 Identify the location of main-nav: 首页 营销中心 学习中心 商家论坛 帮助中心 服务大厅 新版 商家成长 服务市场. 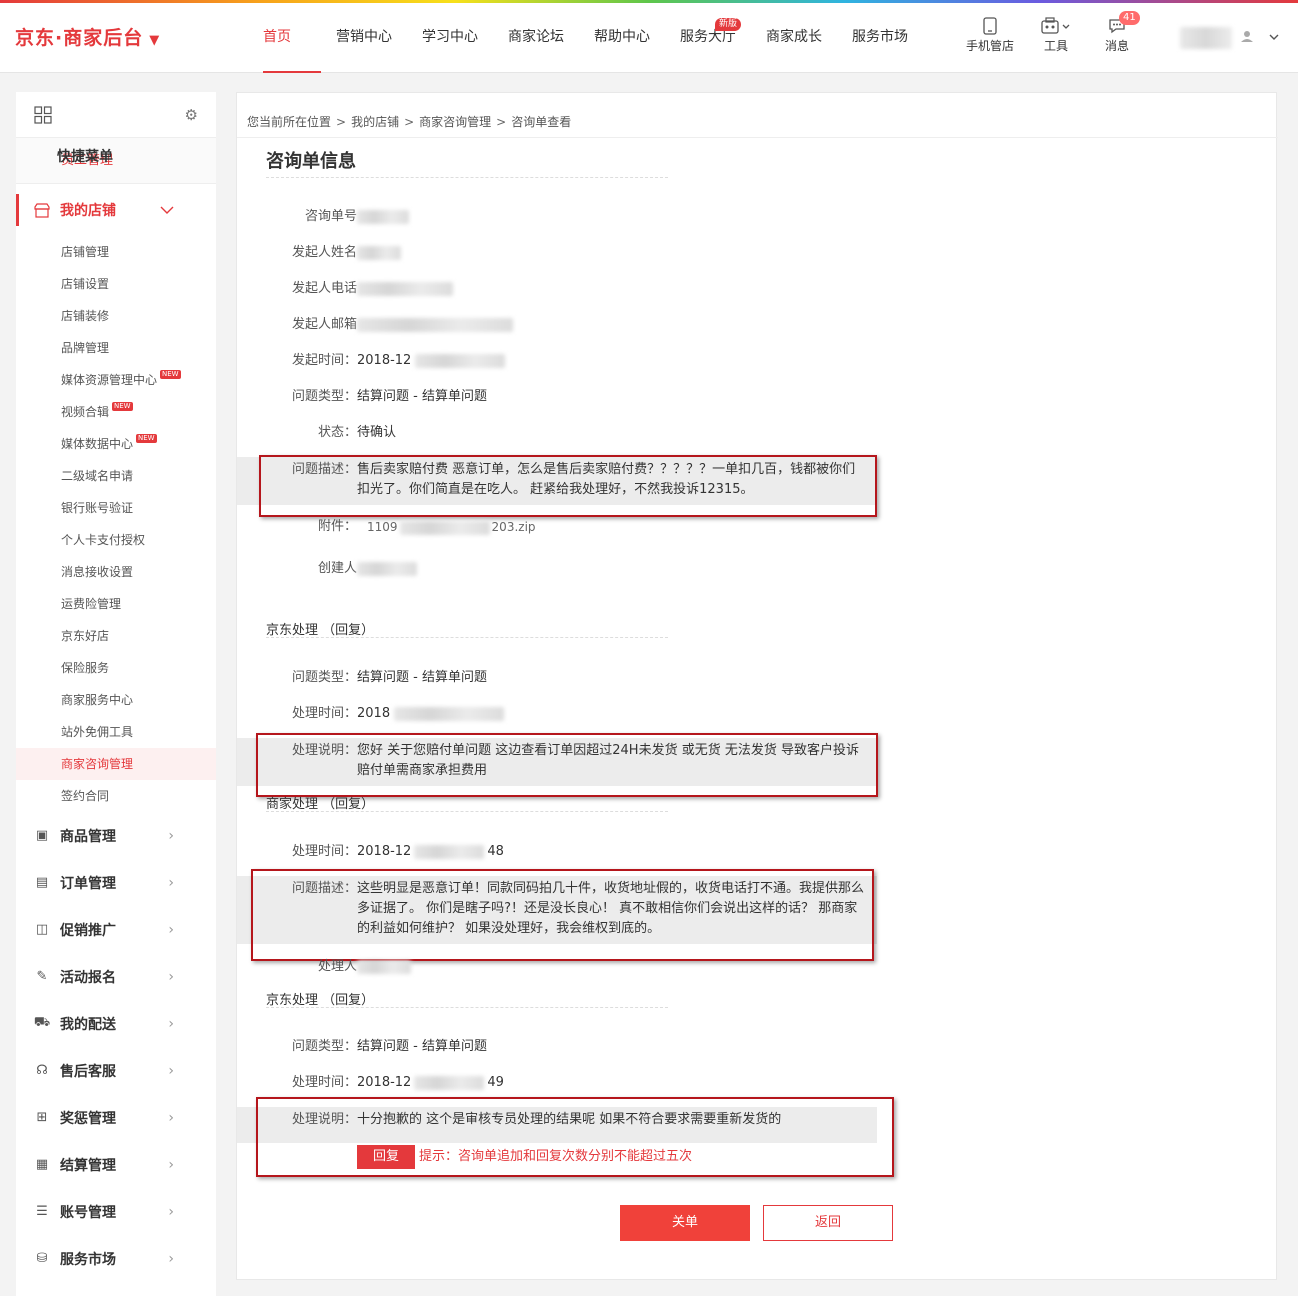
(593, 38).